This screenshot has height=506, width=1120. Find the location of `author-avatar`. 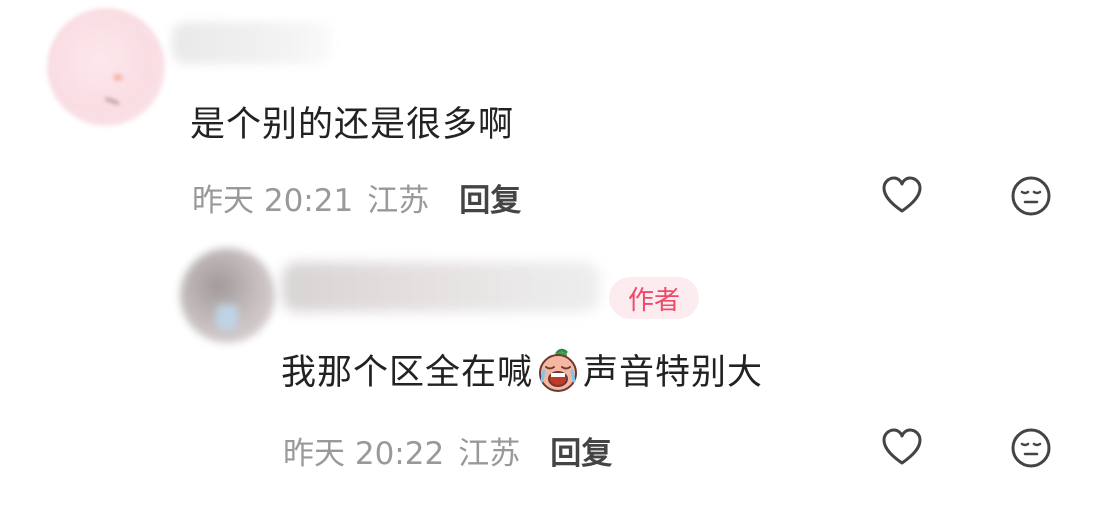

author-avatar is located at coordinates (227, 295).